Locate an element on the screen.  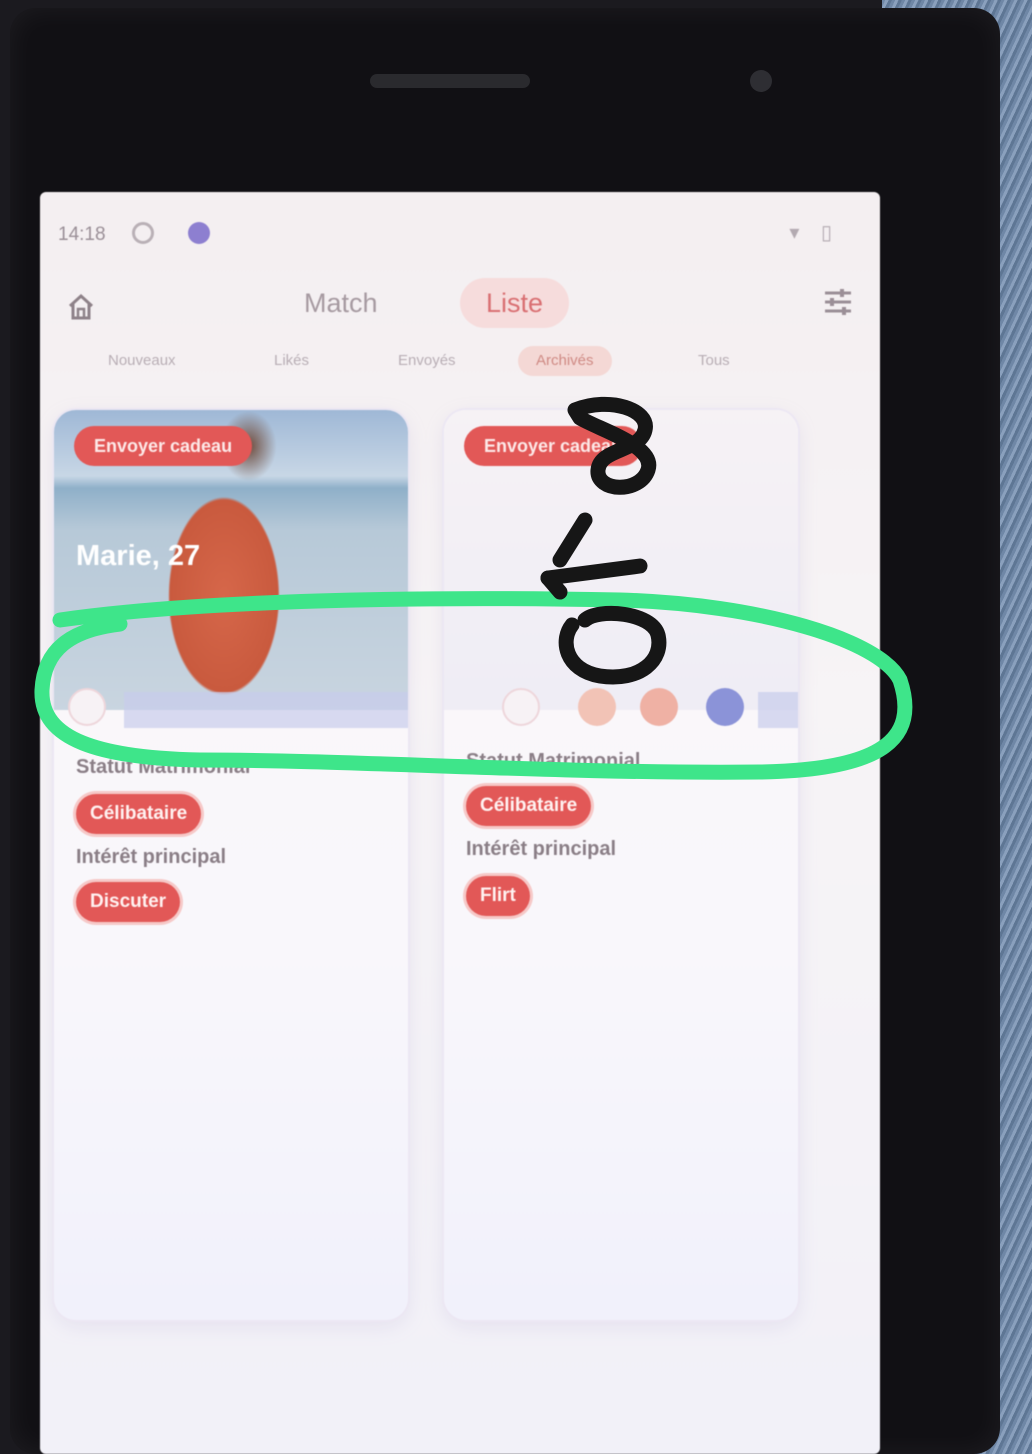
phone-camera is located at coordinates (761, 81).